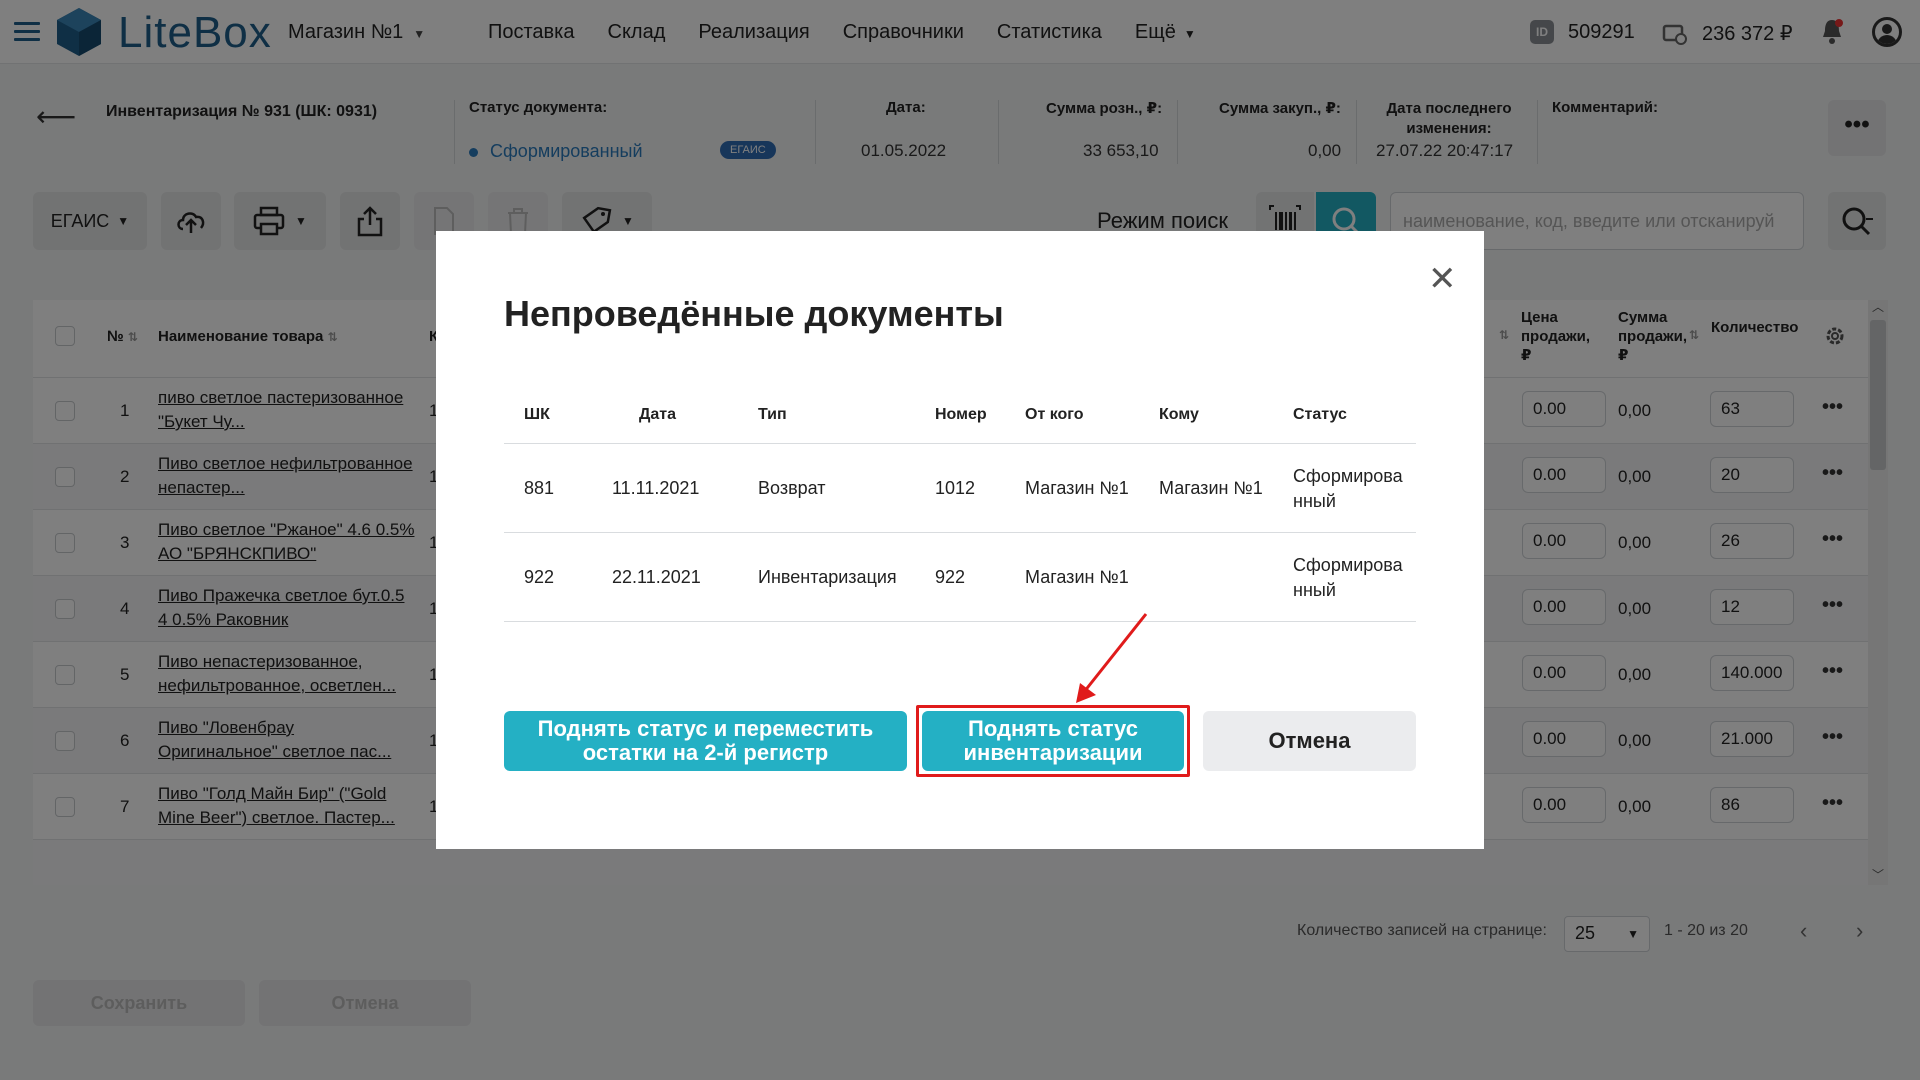  What do you see at coordinates (950, 577) in the screenshot?
I see `doc-number: 922` at bounding box center [950, 577].